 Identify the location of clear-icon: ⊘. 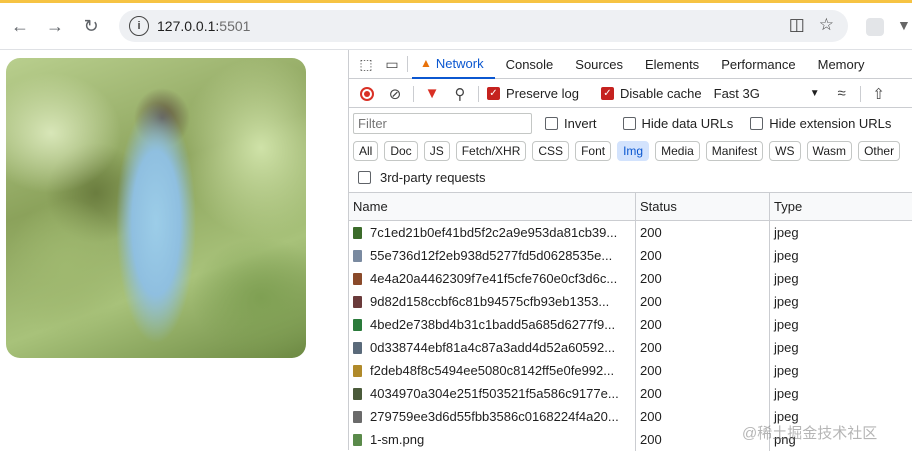
(395, 94).